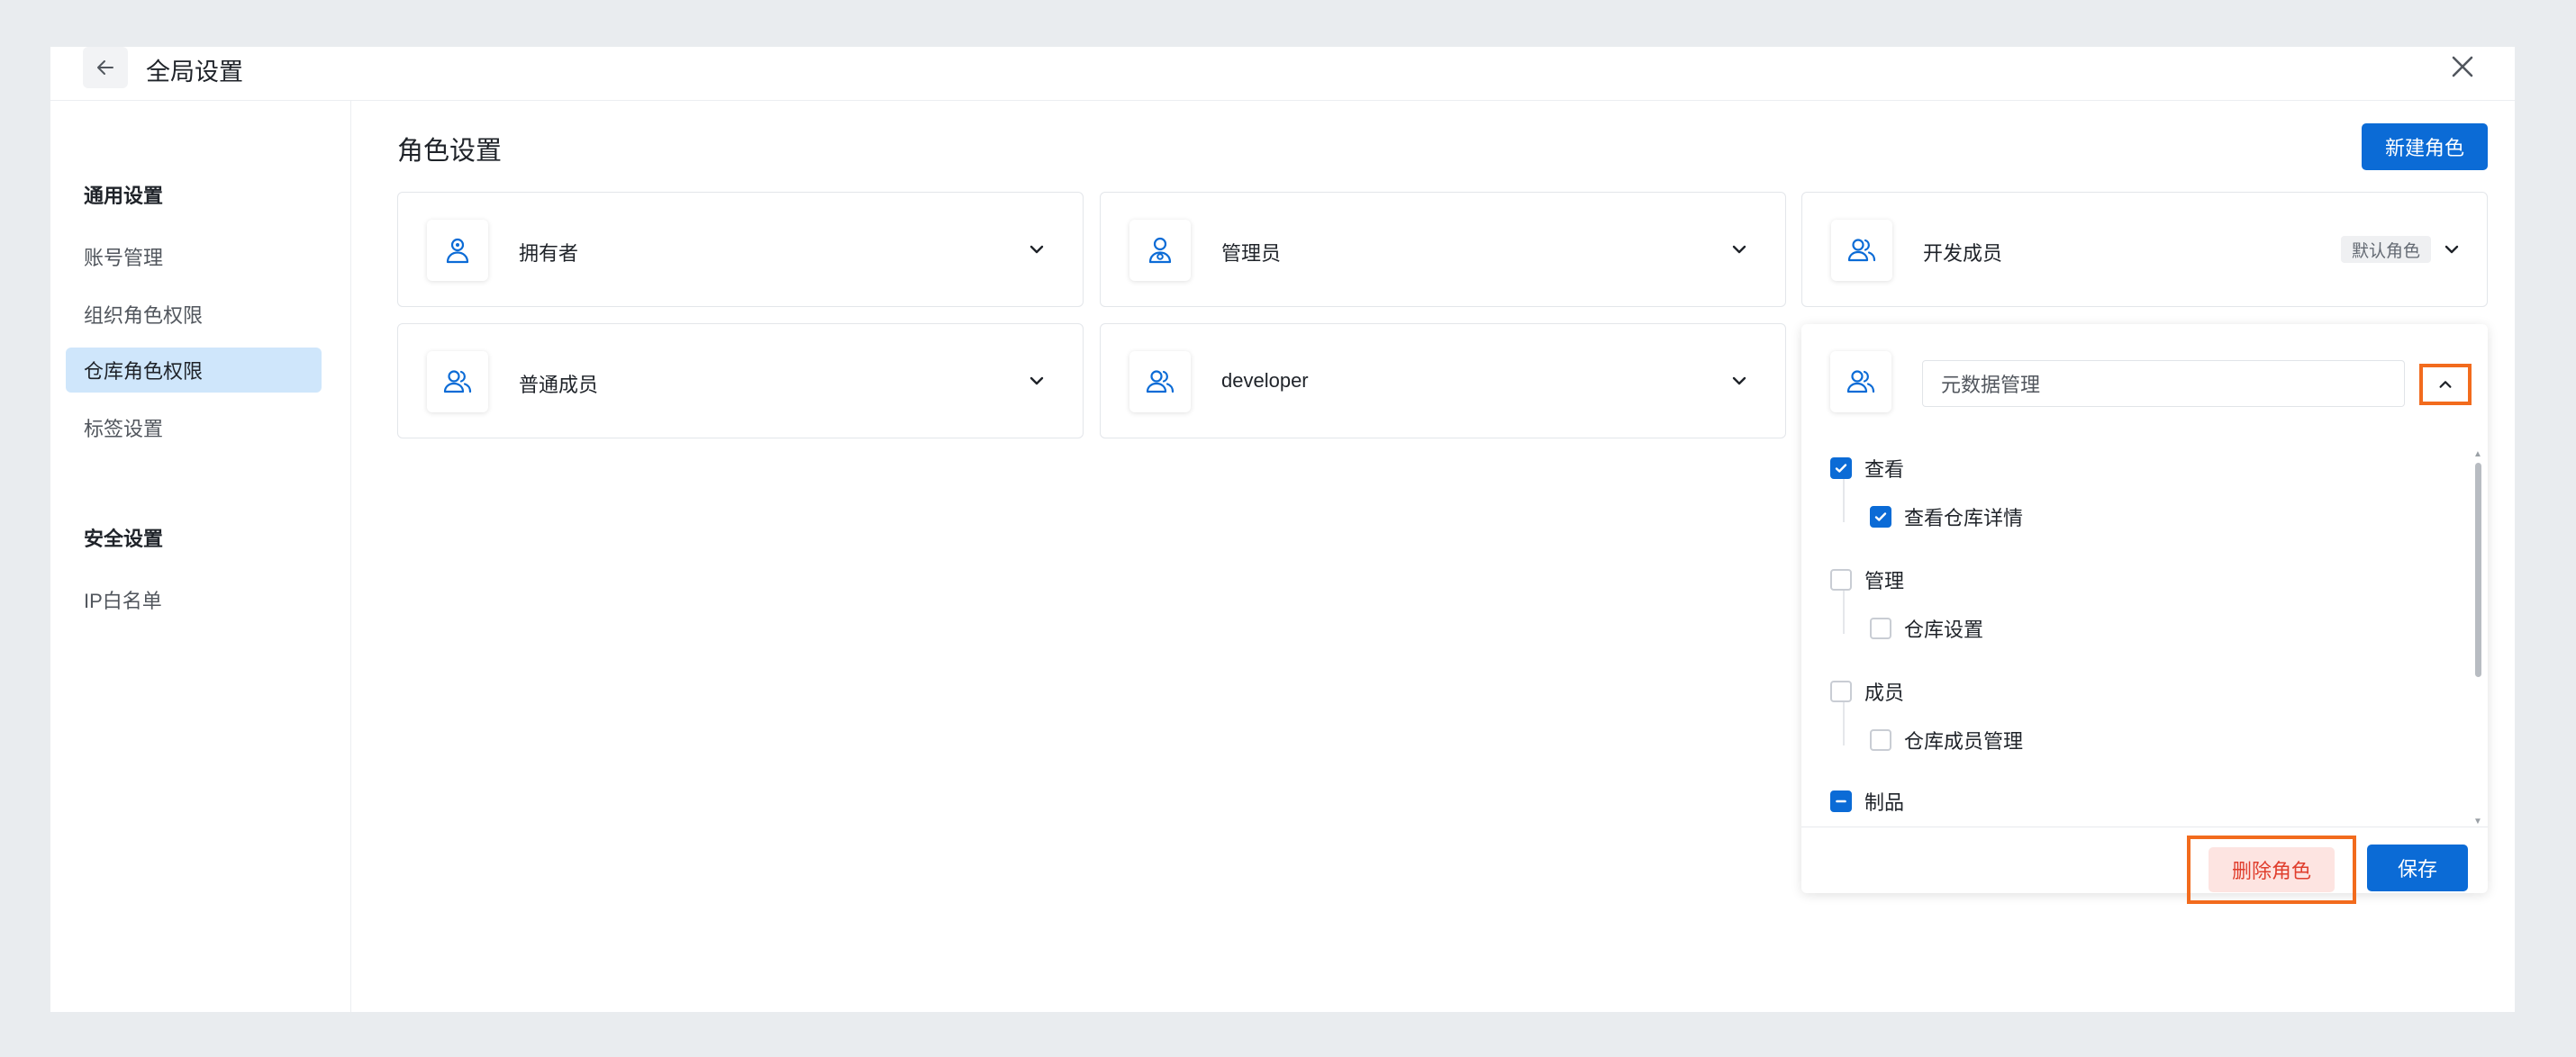  I want to click on sidebar-item-tags: 标签设置, so click(194, 427).